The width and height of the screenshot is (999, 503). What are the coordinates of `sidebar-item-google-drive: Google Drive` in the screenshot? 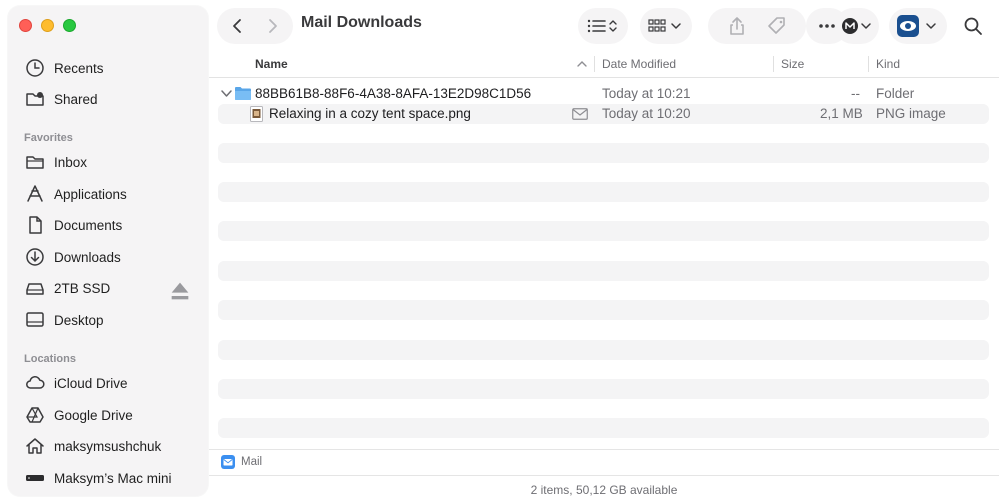 It's located at (110, 415).